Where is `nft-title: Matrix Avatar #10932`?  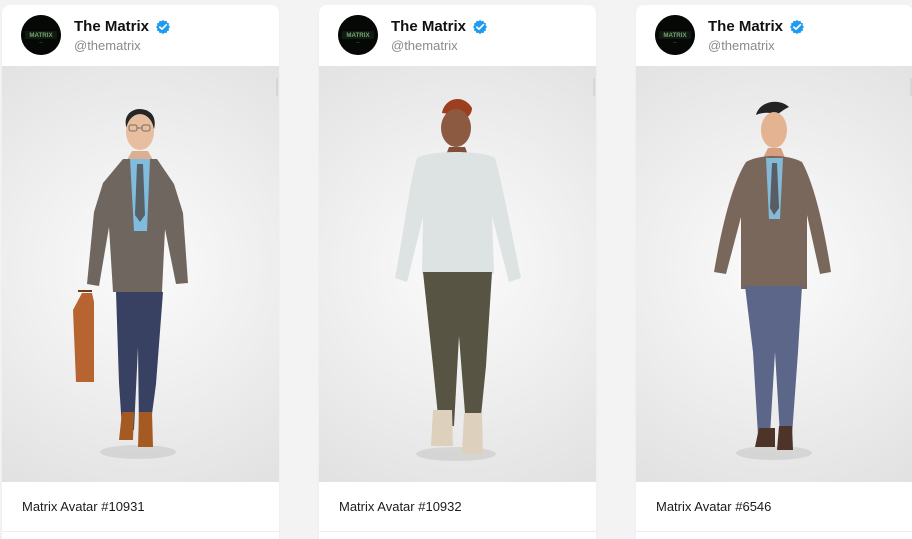
nft-title: Matrix Avatar #10932 is located at coordinates (400, 507).